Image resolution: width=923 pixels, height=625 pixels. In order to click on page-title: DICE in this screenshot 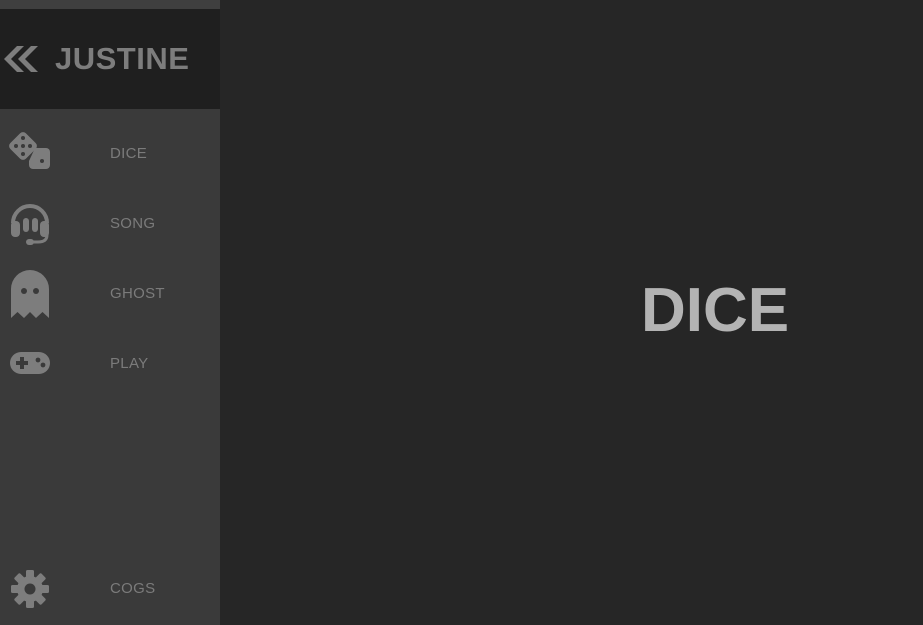, I will do `click(715, 310)`.